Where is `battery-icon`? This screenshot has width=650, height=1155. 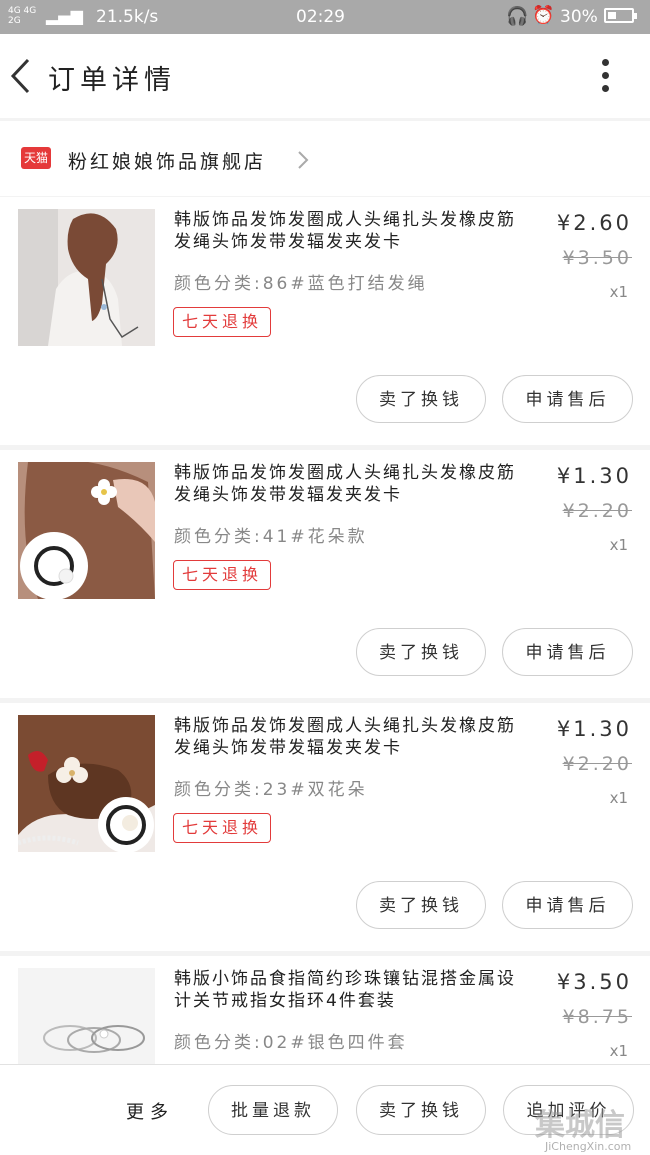
battery-icon is located at coordinates (620, 15).